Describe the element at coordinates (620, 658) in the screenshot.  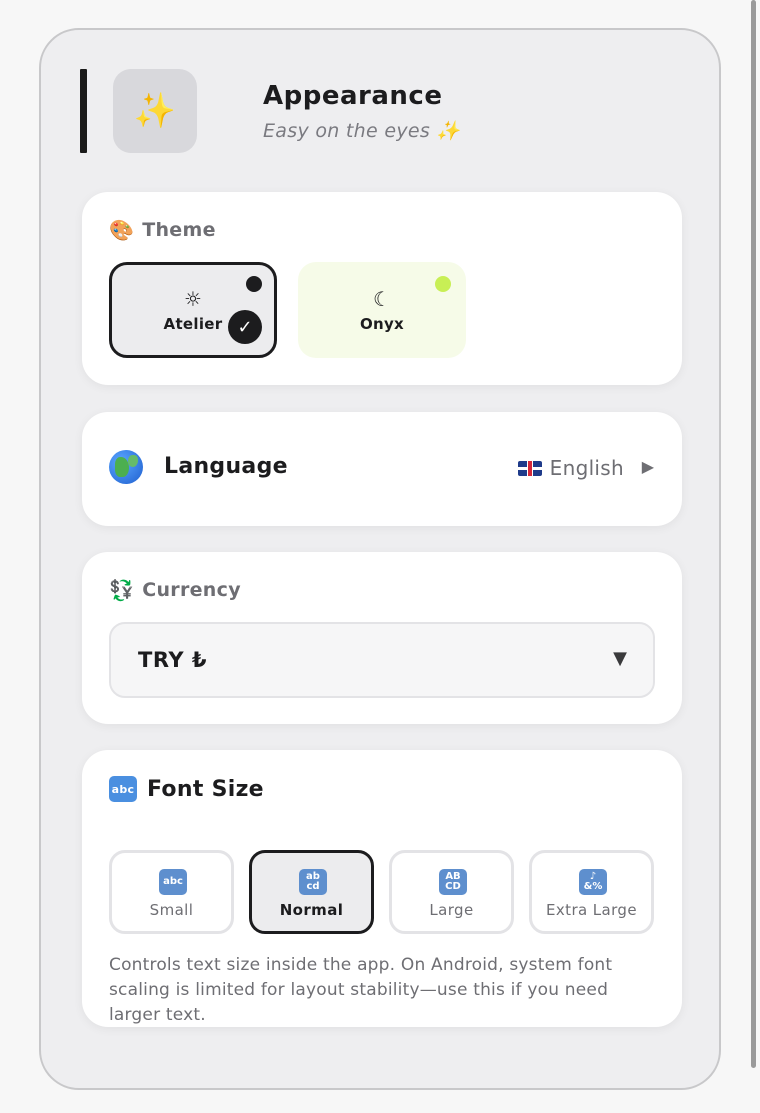
I see `chevron-down-icon: ▼` at that location.